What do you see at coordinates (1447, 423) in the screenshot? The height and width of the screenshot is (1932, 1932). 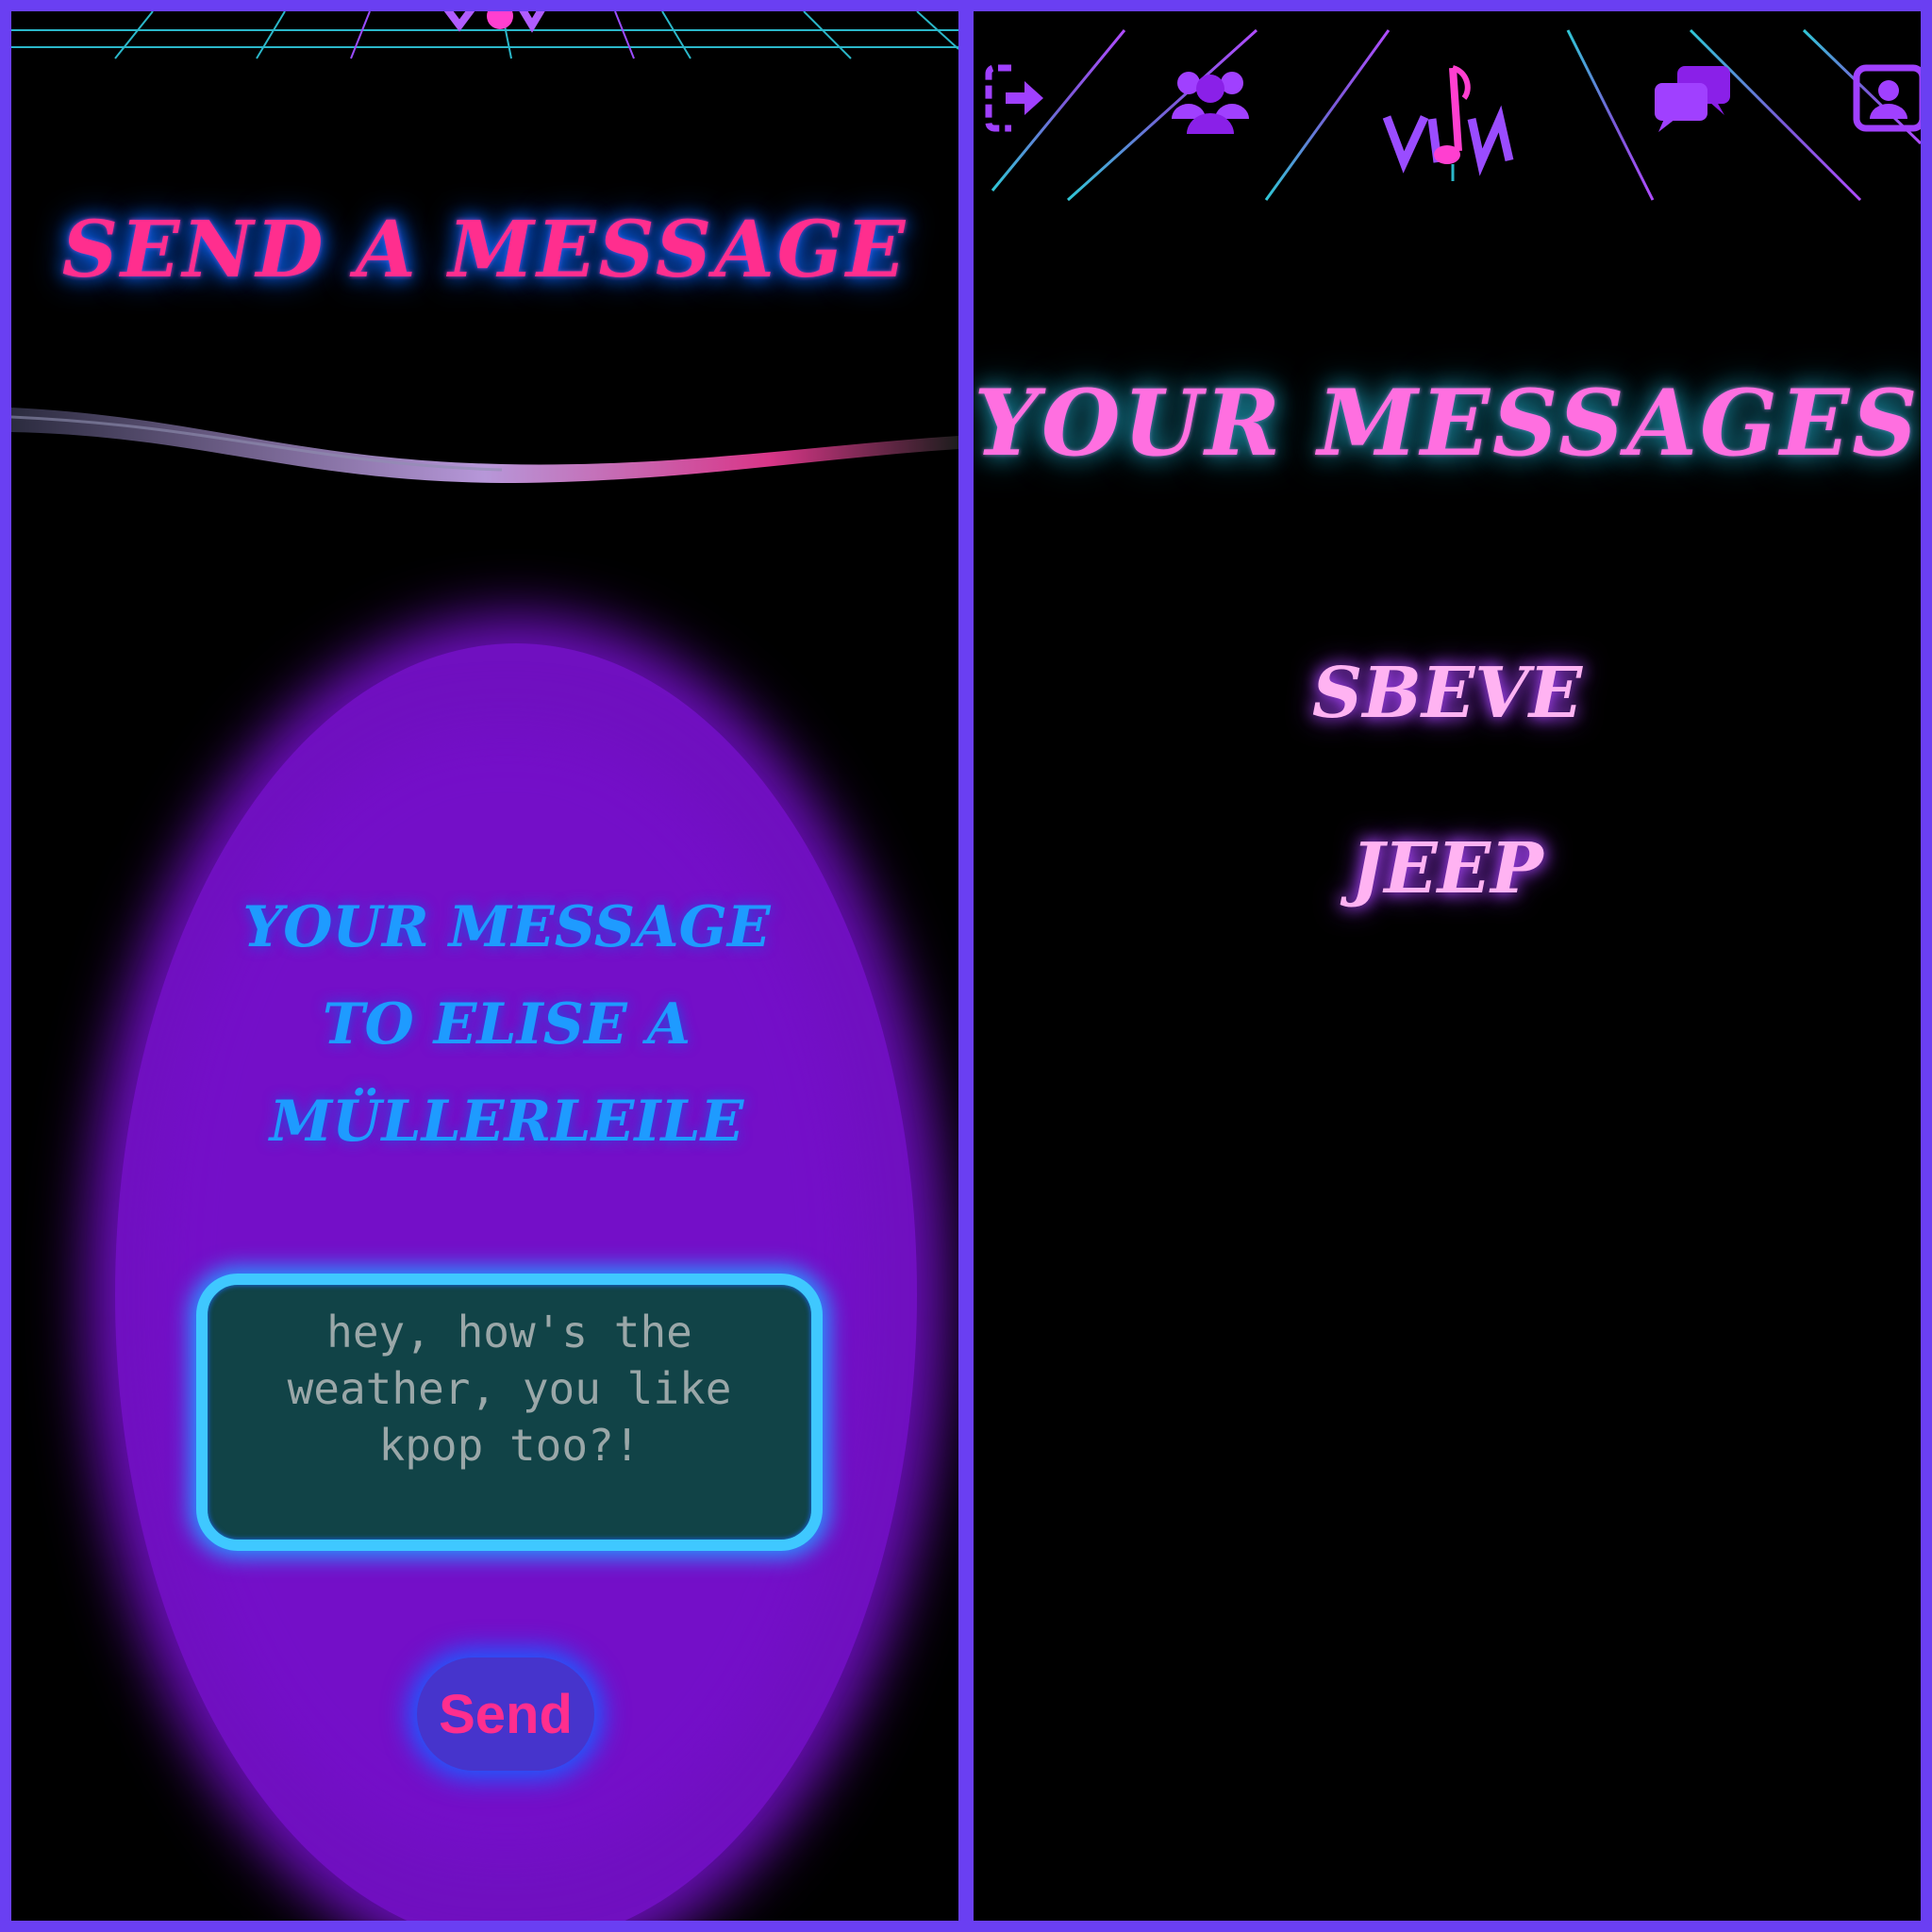 I see `page-title: Your Messages` at bounding box center [1447, 423].